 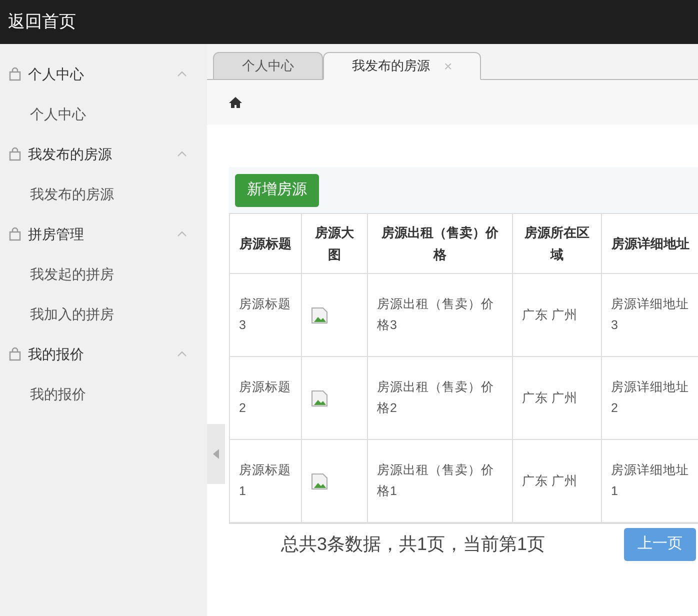 I want to click on menu-item: 我发起的拼房, so click(x=103, y=274).